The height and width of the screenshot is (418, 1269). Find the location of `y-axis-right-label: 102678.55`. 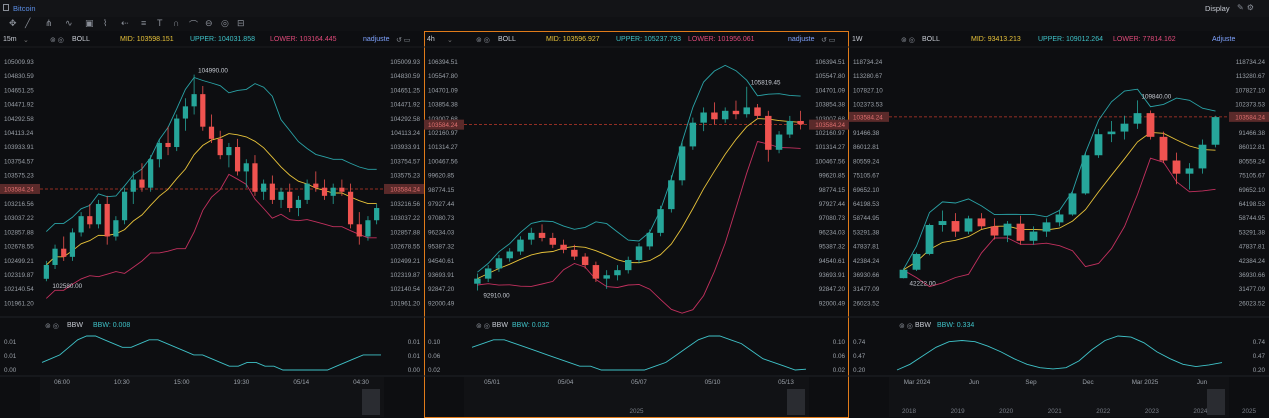

y-axis-right-label: 102678.55 is located at coordinates (405, 247).